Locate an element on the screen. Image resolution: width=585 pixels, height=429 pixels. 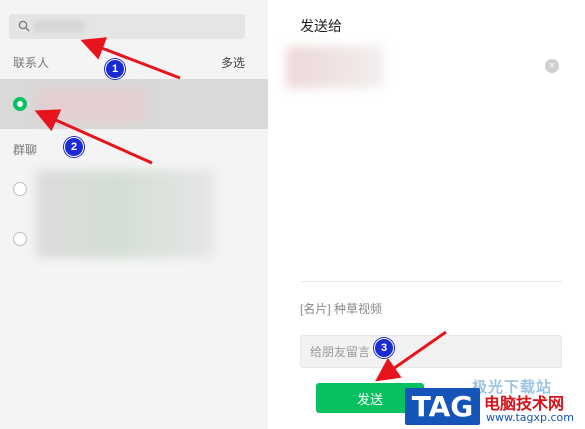
close-icon: × is located at coordinates (552, 66).